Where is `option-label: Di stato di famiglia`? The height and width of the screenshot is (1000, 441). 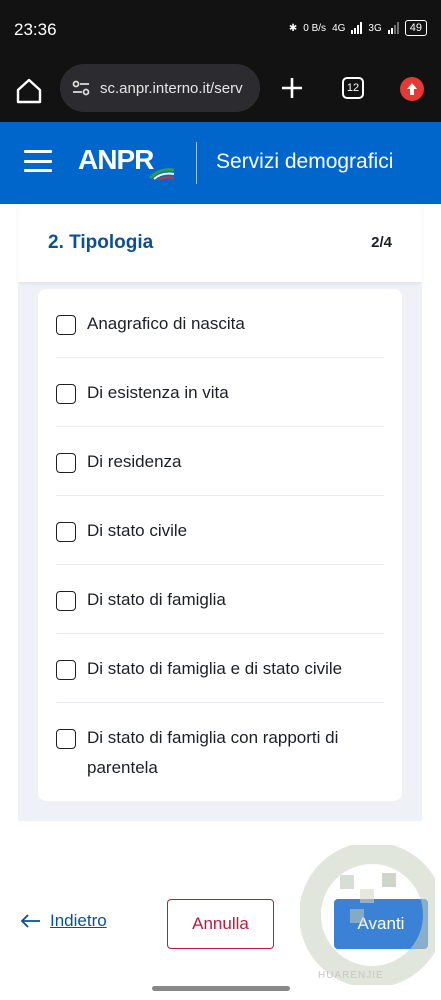 option-label: Di stato di famiglia is located at coordinates (156, 599).